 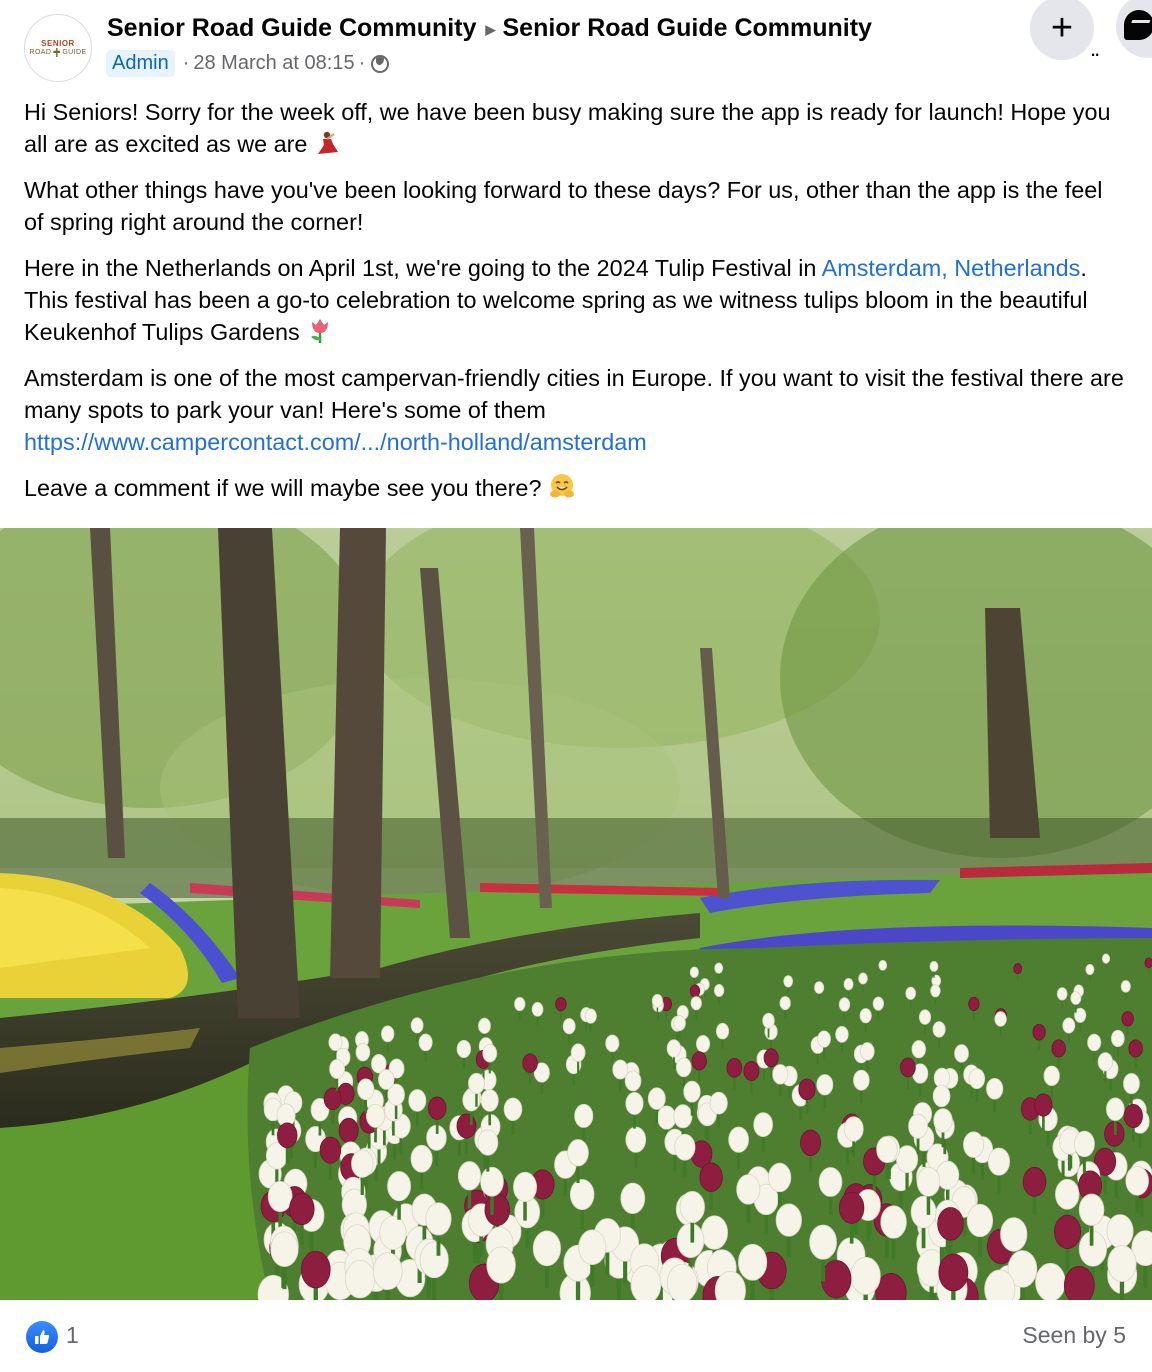 I want to click on signpost-icon, so click(x=57, y=52).